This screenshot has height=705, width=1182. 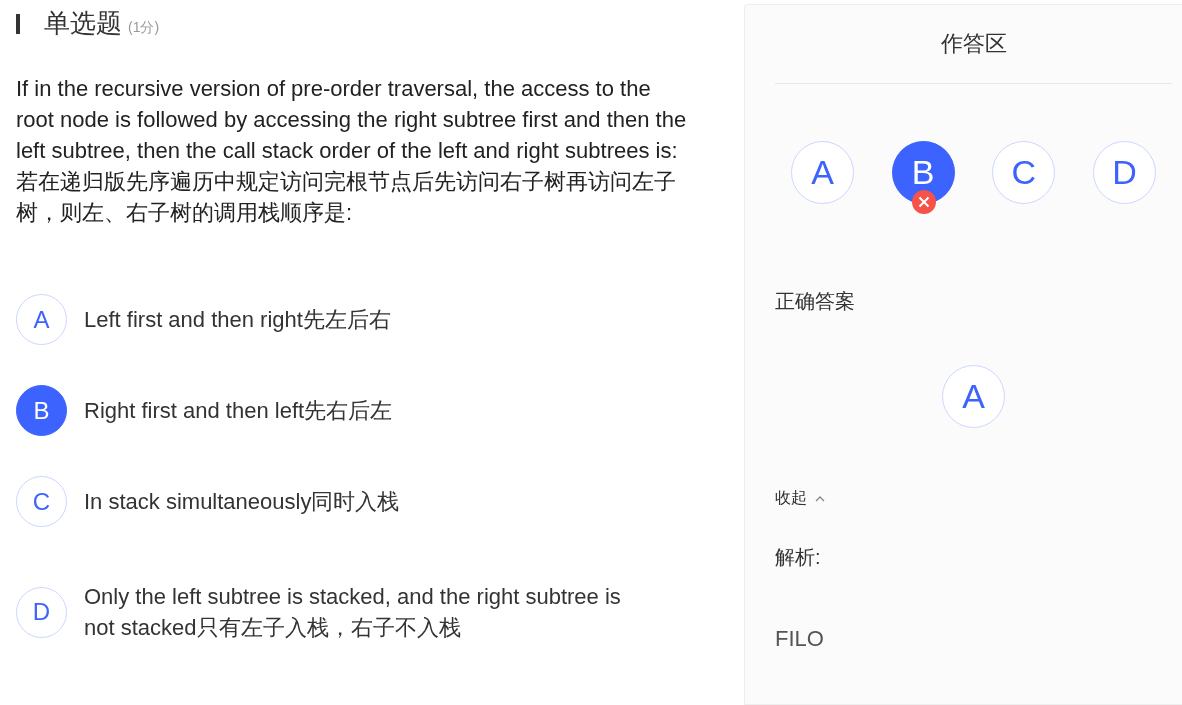 I want to click on analysis-text: FILO, so click(x=800, y=639).